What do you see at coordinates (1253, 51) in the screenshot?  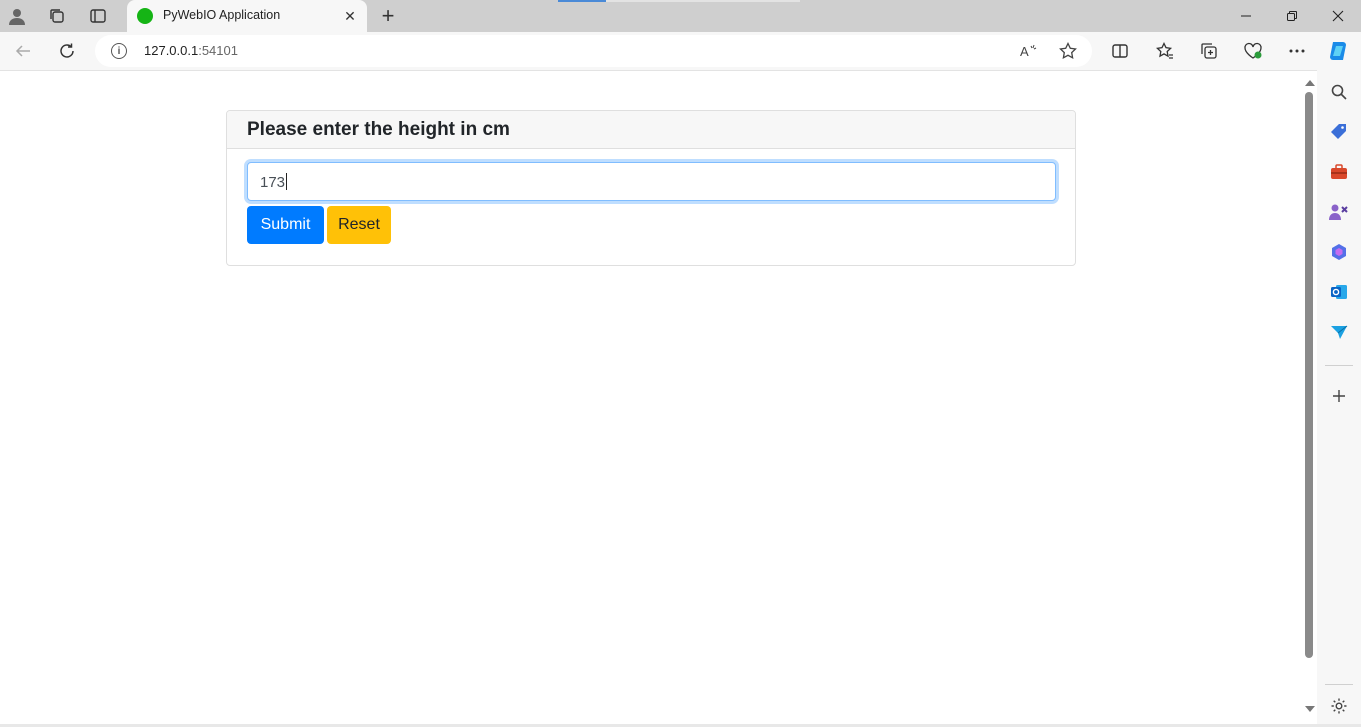 I see `browser-essentials-icon` at bounding box center [1253, 51].